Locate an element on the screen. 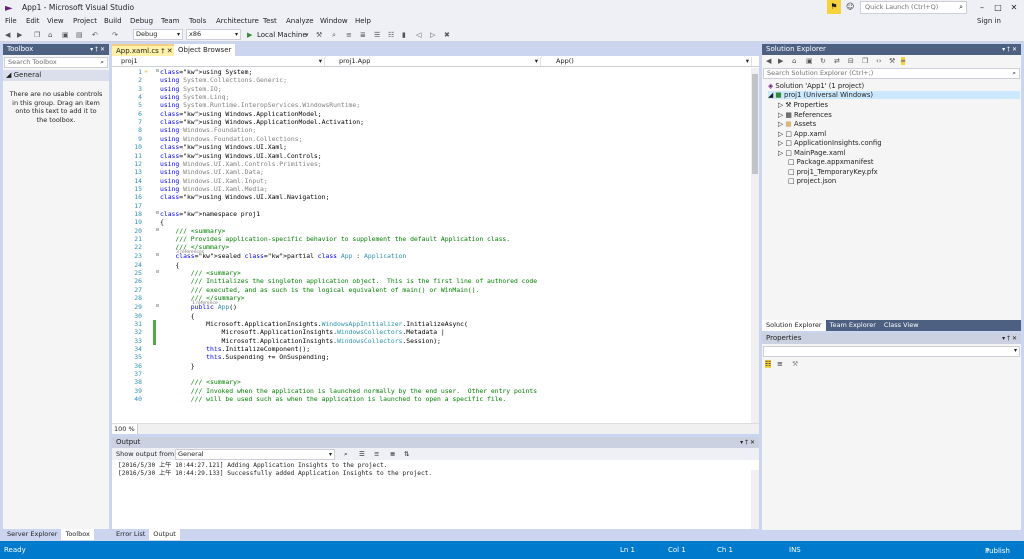 The image size is (1024, 559). lightbulb-icon: ☀ is located at coordinates (146, 72).